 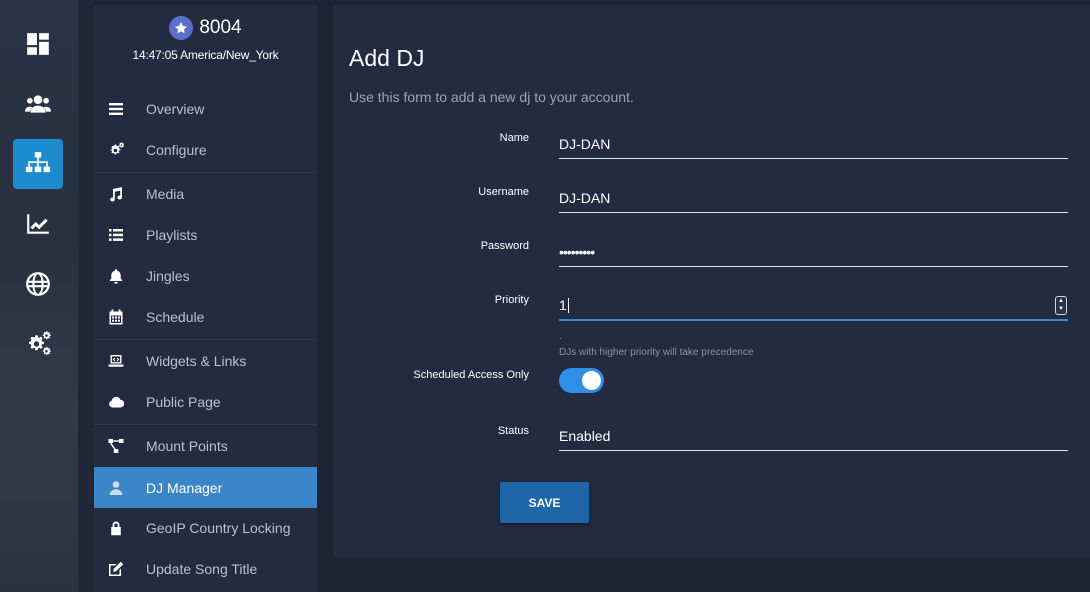 I want to click on laptop-code-icon, so click(x=116, y=361).